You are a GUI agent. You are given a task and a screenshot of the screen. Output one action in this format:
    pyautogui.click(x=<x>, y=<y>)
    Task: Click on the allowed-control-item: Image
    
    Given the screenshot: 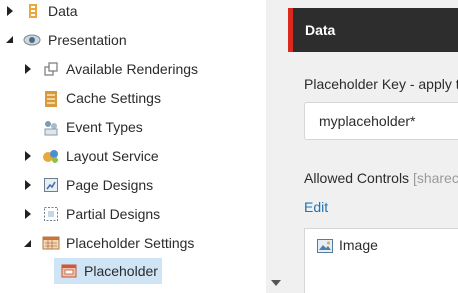 What is the action you would take?
    pyautogui.click(x=358, y=245)
    